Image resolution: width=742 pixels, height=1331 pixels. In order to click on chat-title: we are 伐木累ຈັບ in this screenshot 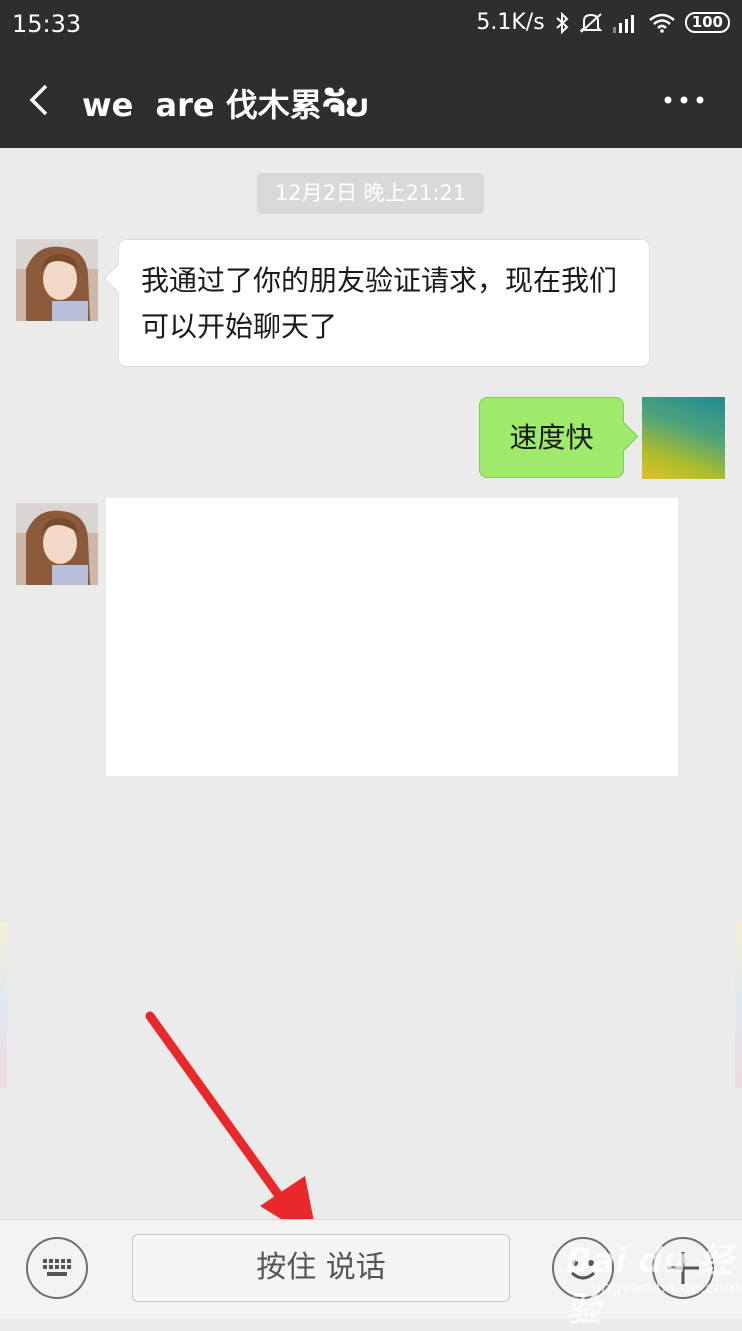, I will do `click(225, 105)`.